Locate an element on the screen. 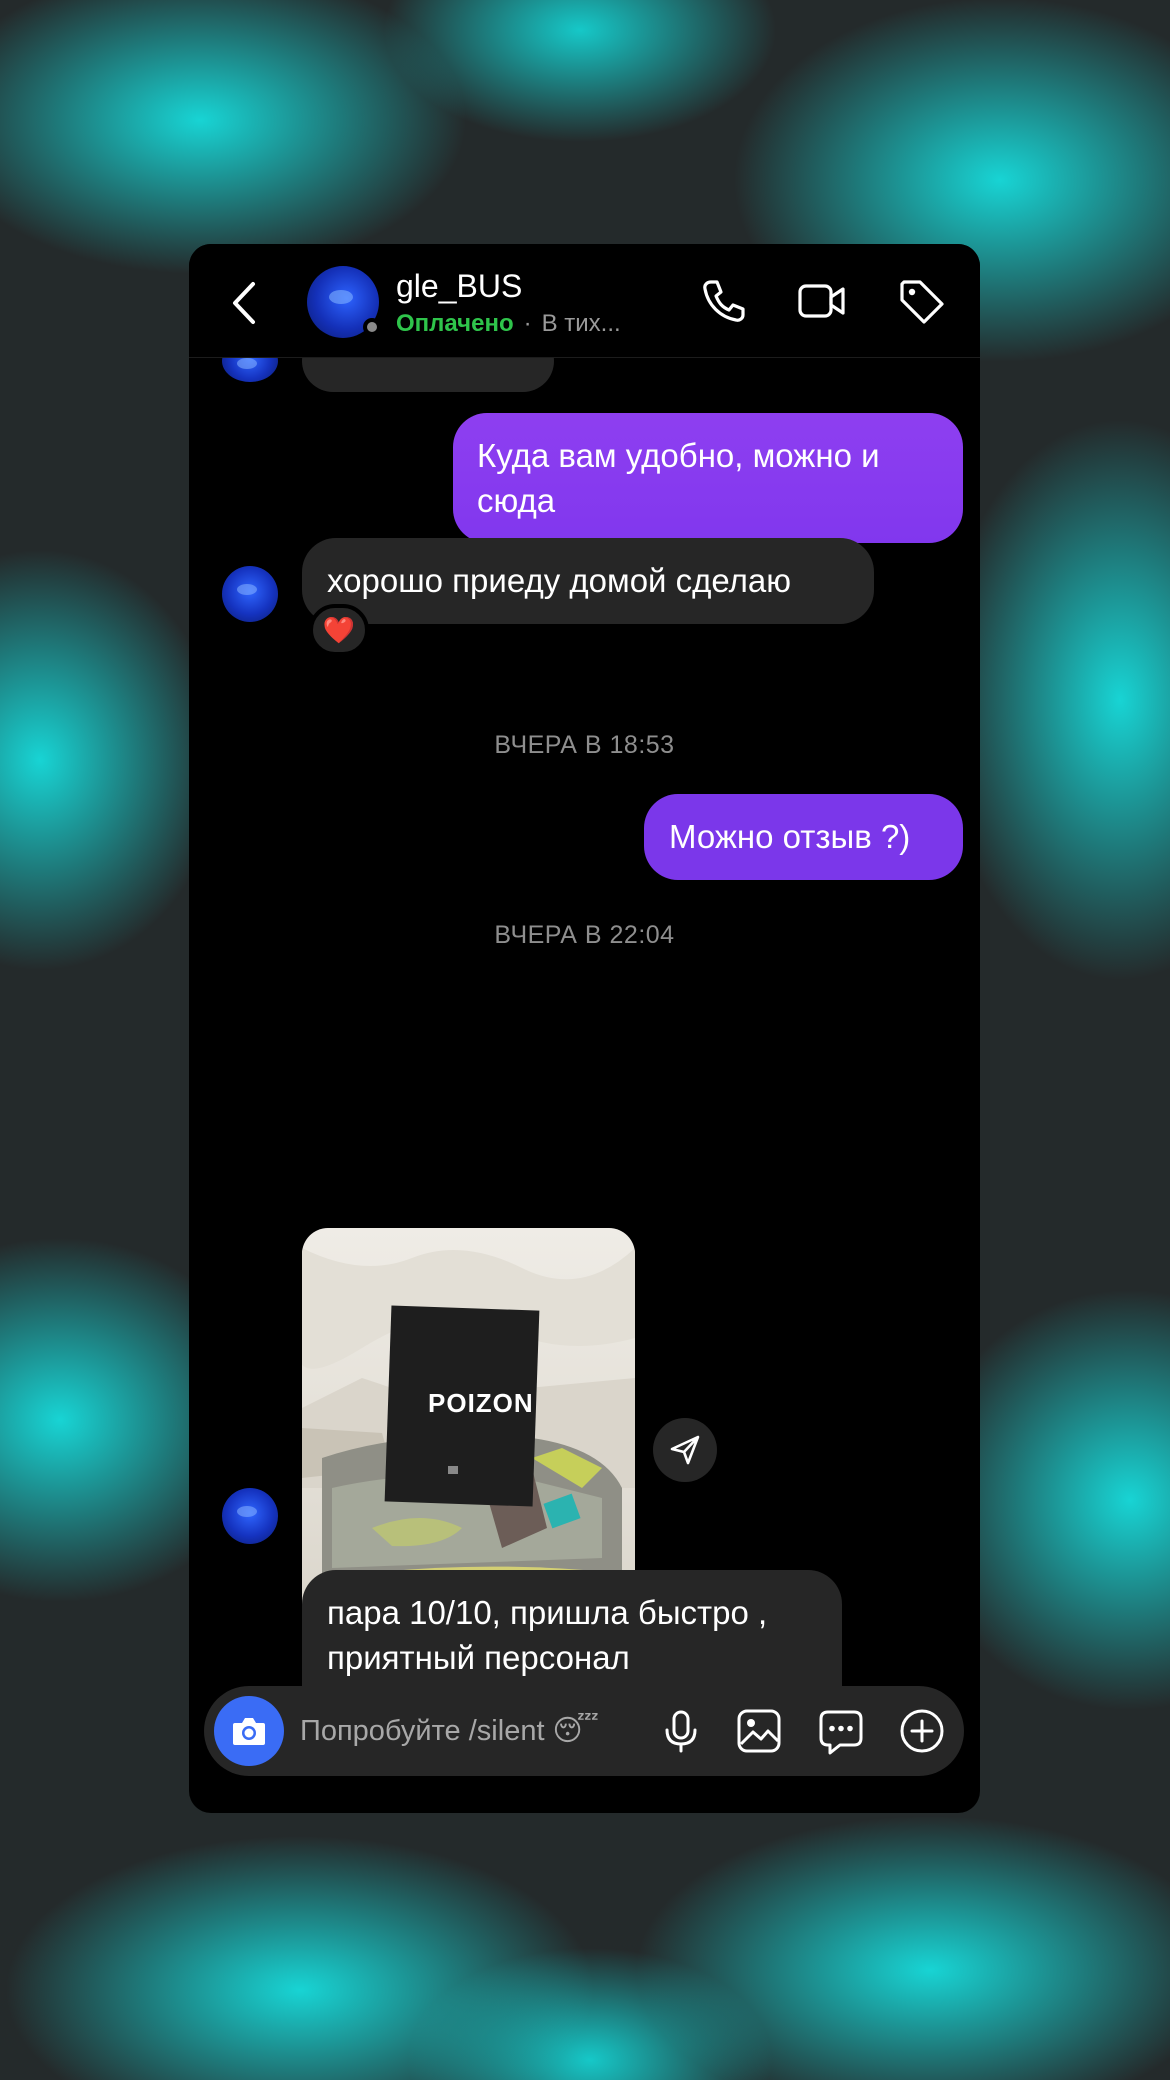 The width and height of the screenshot is (1170, 2080). share-button is located at coordinates (685, 1450).